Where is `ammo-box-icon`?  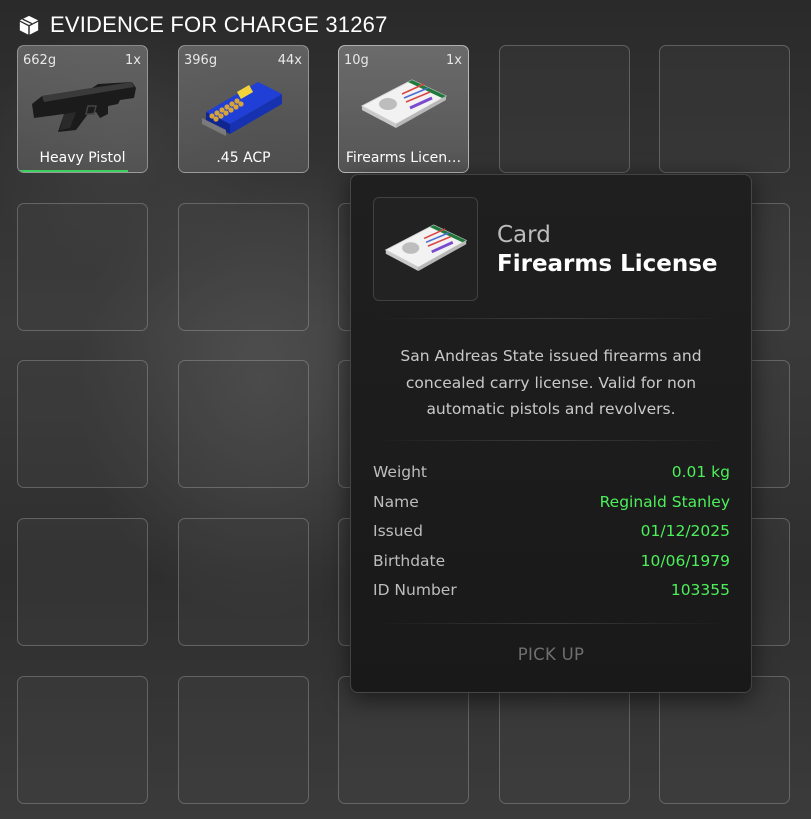
ammo-box-icon is located at coordinates (241, 109).